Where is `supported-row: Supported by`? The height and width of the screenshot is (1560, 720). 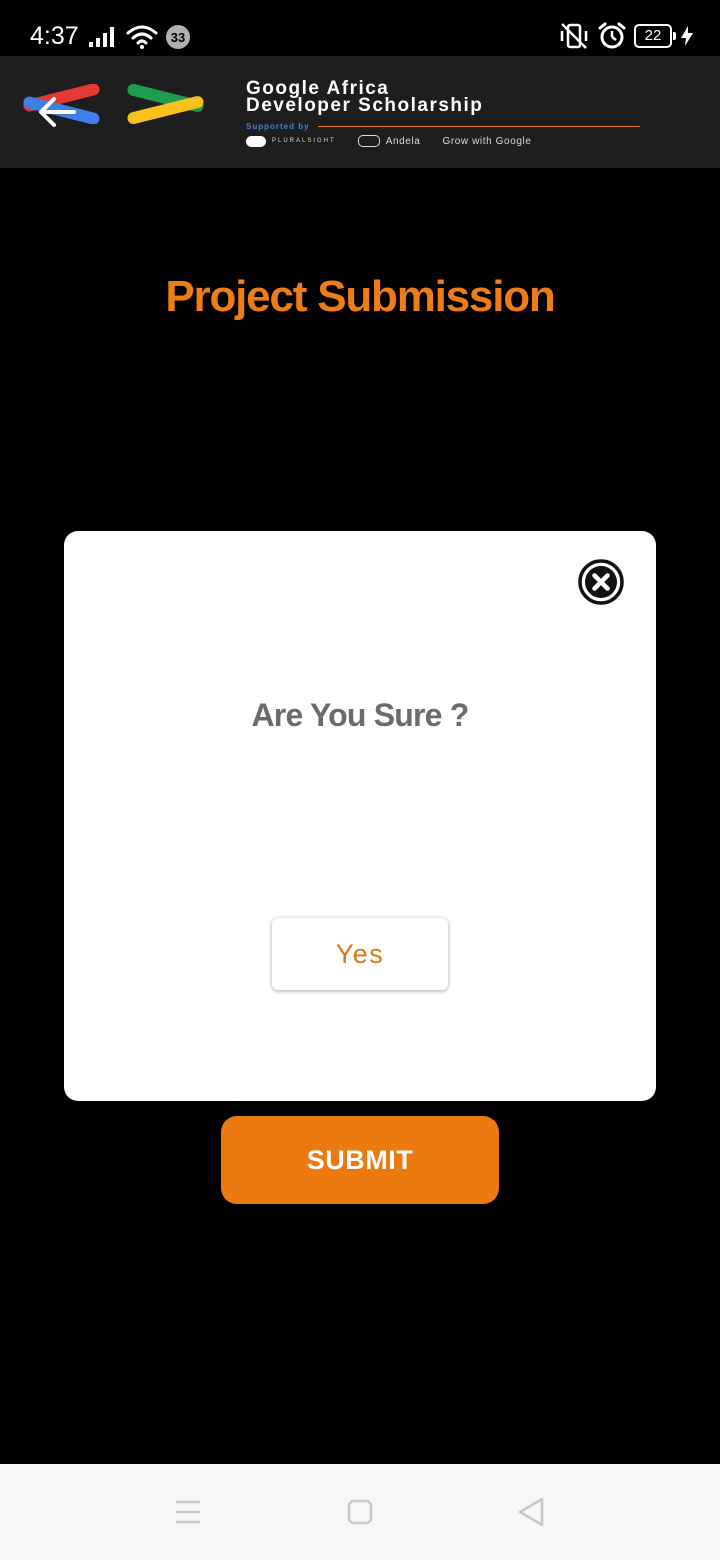
supported-row: Supported by is located at coordinates (446, 126).